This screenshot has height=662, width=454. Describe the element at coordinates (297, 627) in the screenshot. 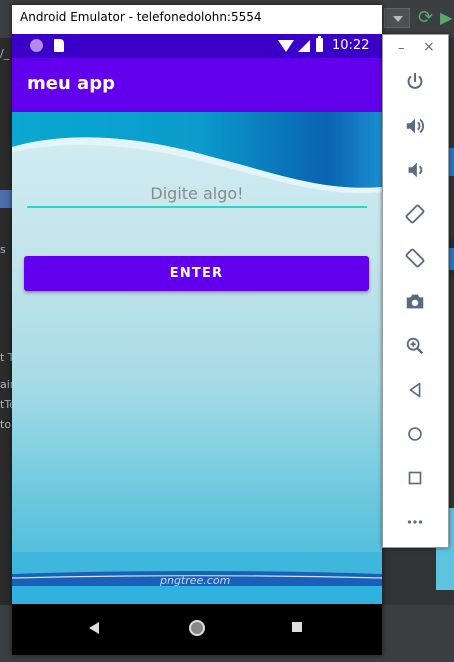

I see `nav-recent-apps-icon` at that location.